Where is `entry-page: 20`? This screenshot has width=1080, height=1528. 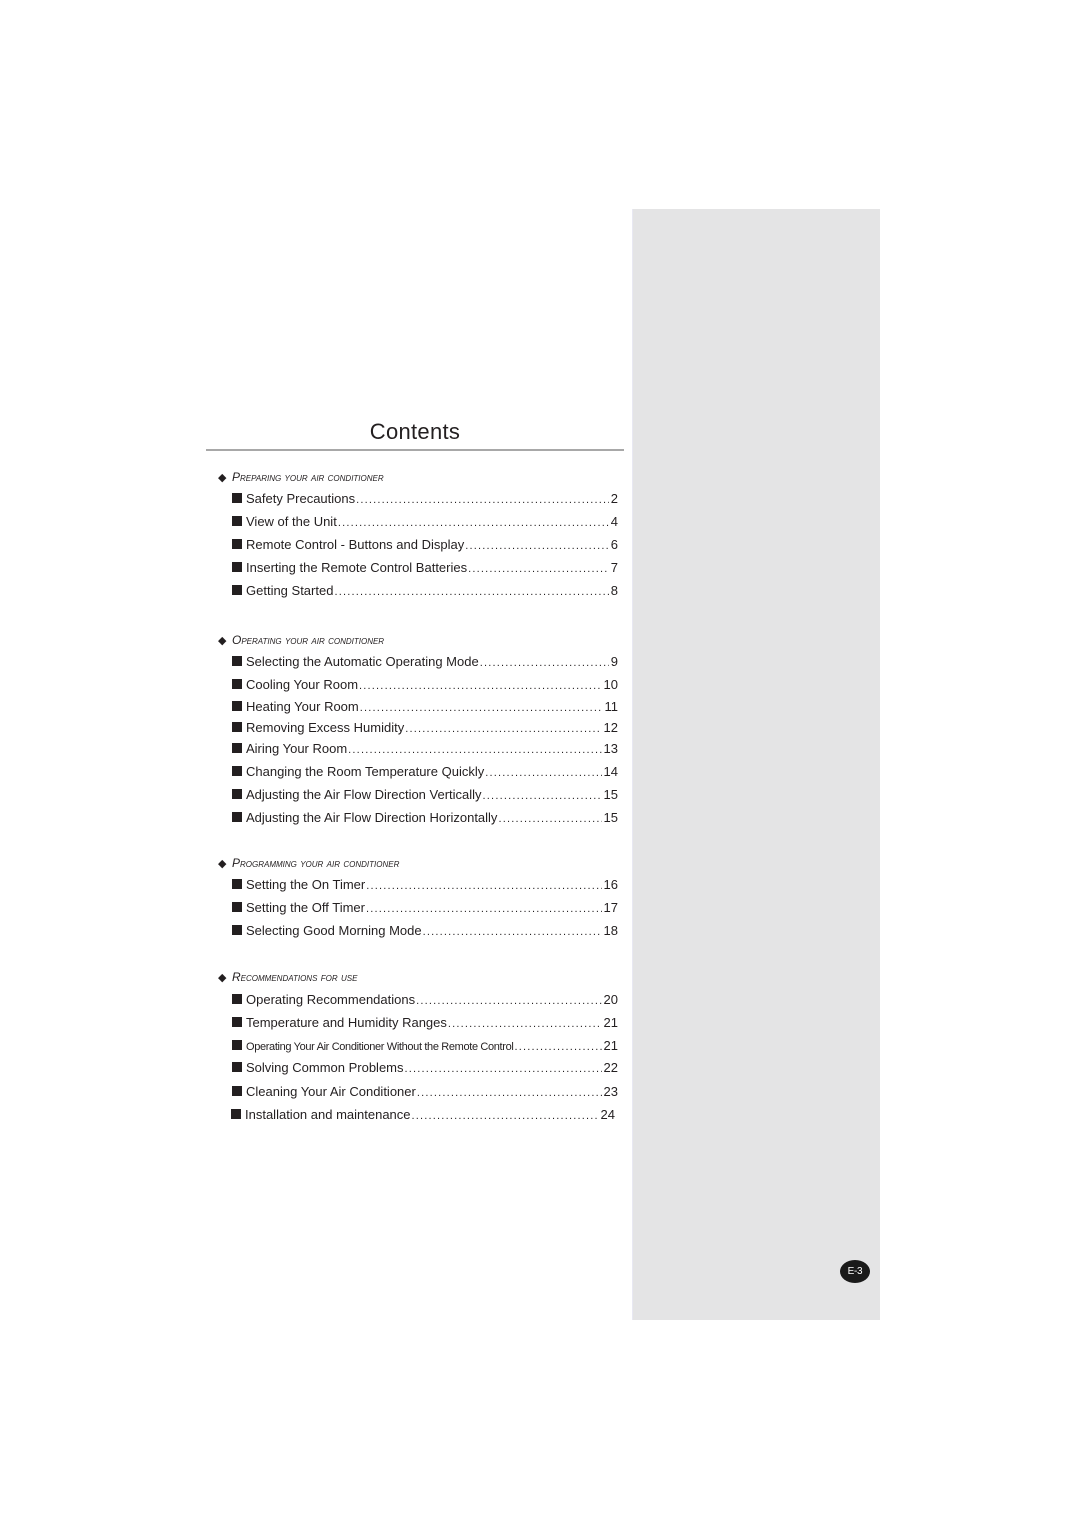
entry-page: 20 is located at coordinates (610, 999).